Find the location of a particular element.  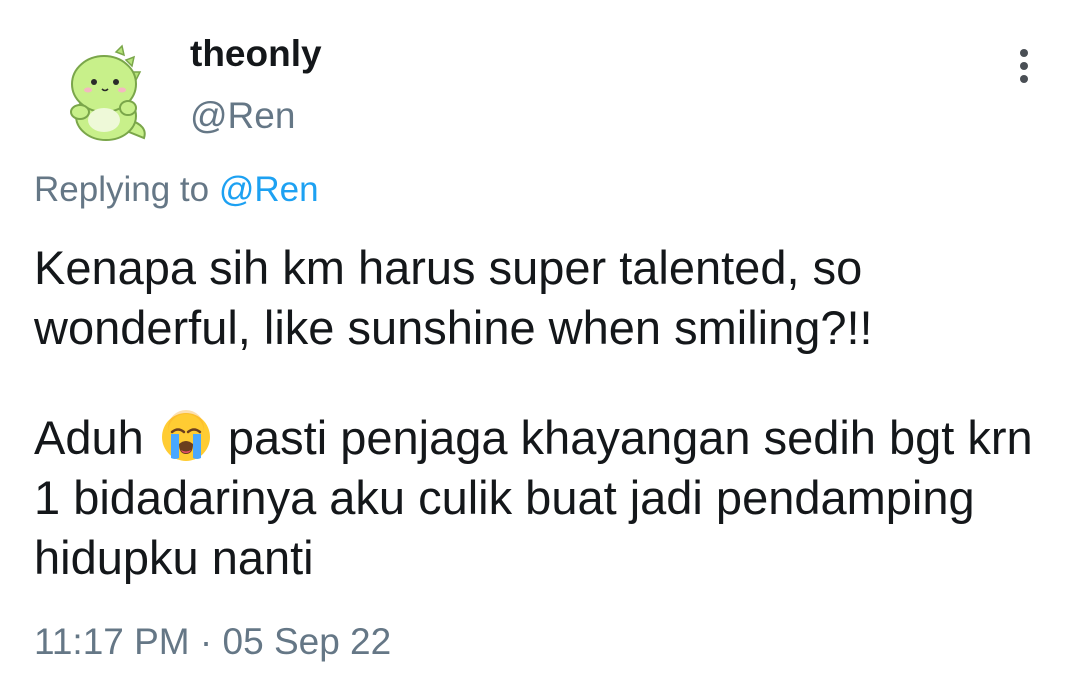

avatar is located at coordinates (102, 94).